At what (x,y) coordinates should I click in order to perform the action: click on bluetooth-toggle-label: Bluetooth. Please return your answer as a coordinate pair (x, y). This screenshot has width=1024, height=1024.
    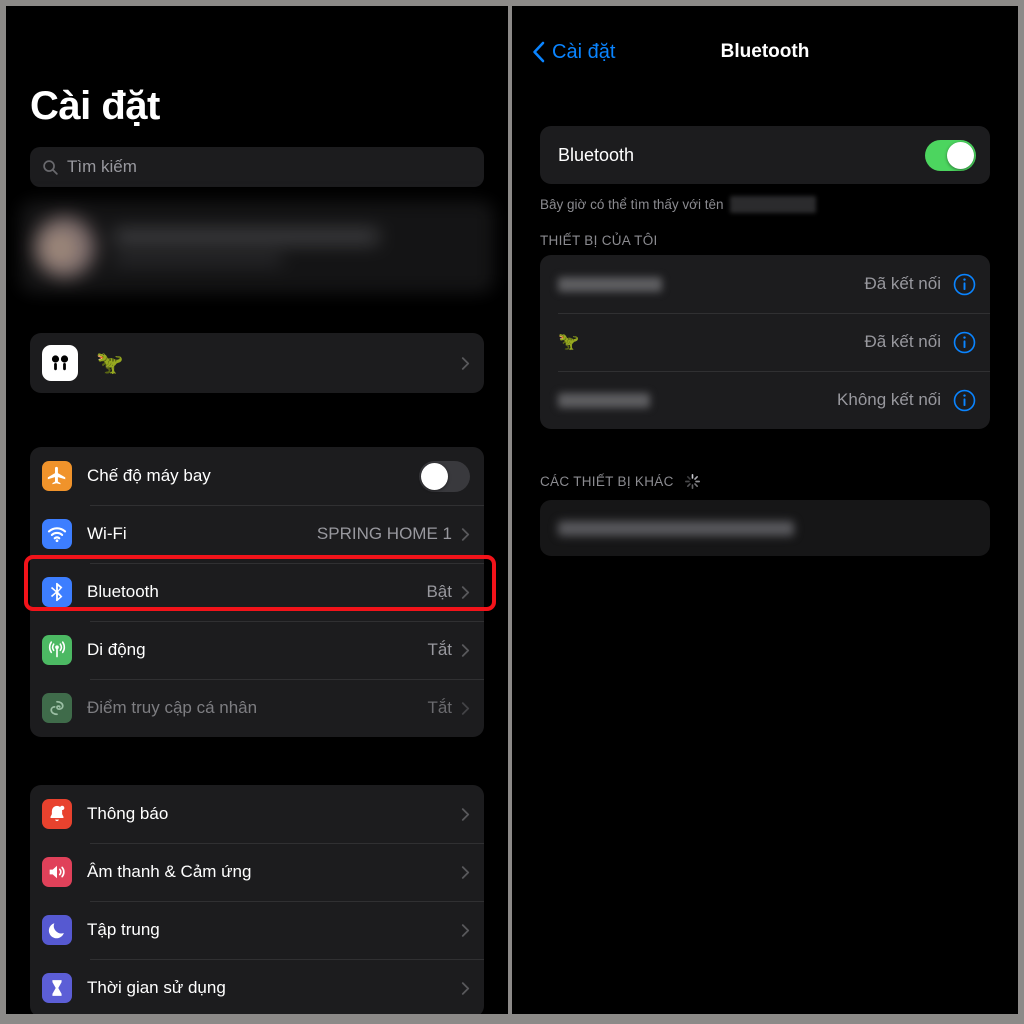
    Looking at the image, I should click on (596, 154).